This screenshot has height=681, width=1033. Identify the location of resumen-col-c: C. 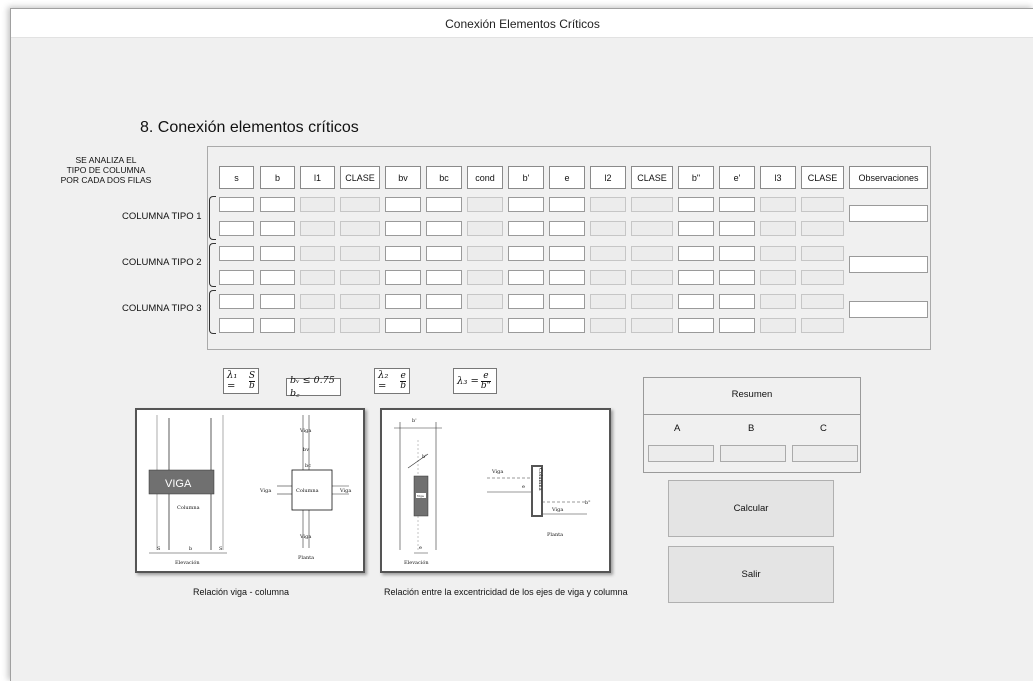
(823, 428).